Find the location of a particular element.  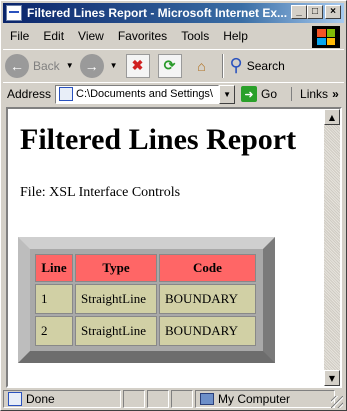

maximize-button: □ is located at coordinates (315, 12).